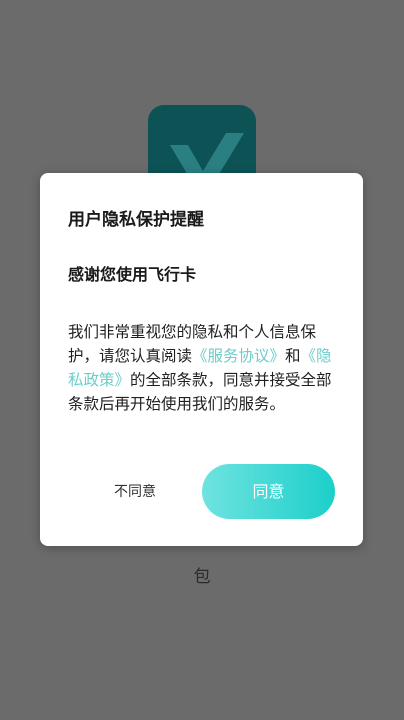  I want to click on body-text-and: 和, so click(293, 356).